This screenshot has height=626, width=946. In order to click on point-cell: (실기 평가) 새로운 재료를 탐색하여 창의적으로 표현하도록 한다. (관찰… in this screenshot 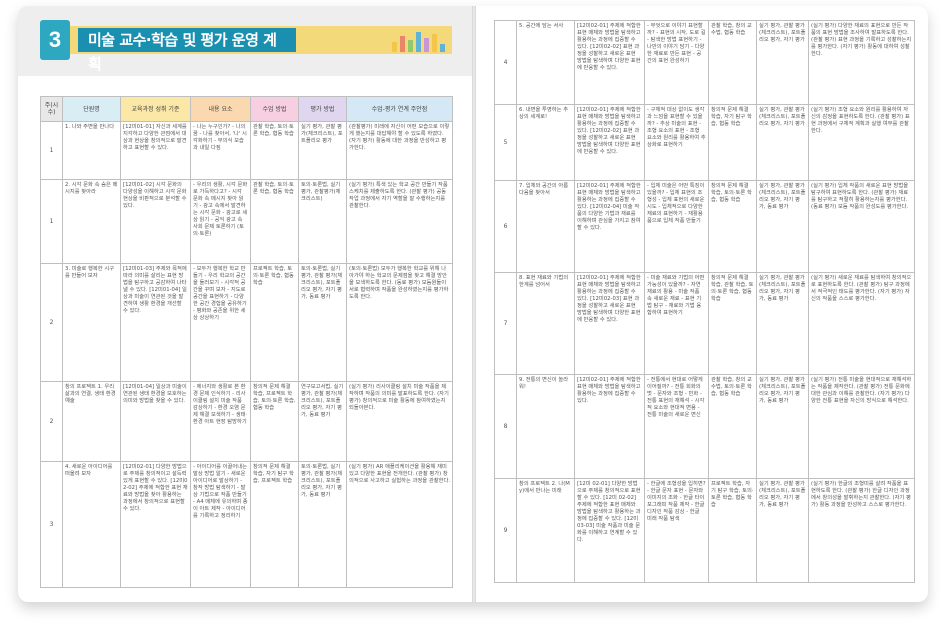, I will do `click(861, 323)`.